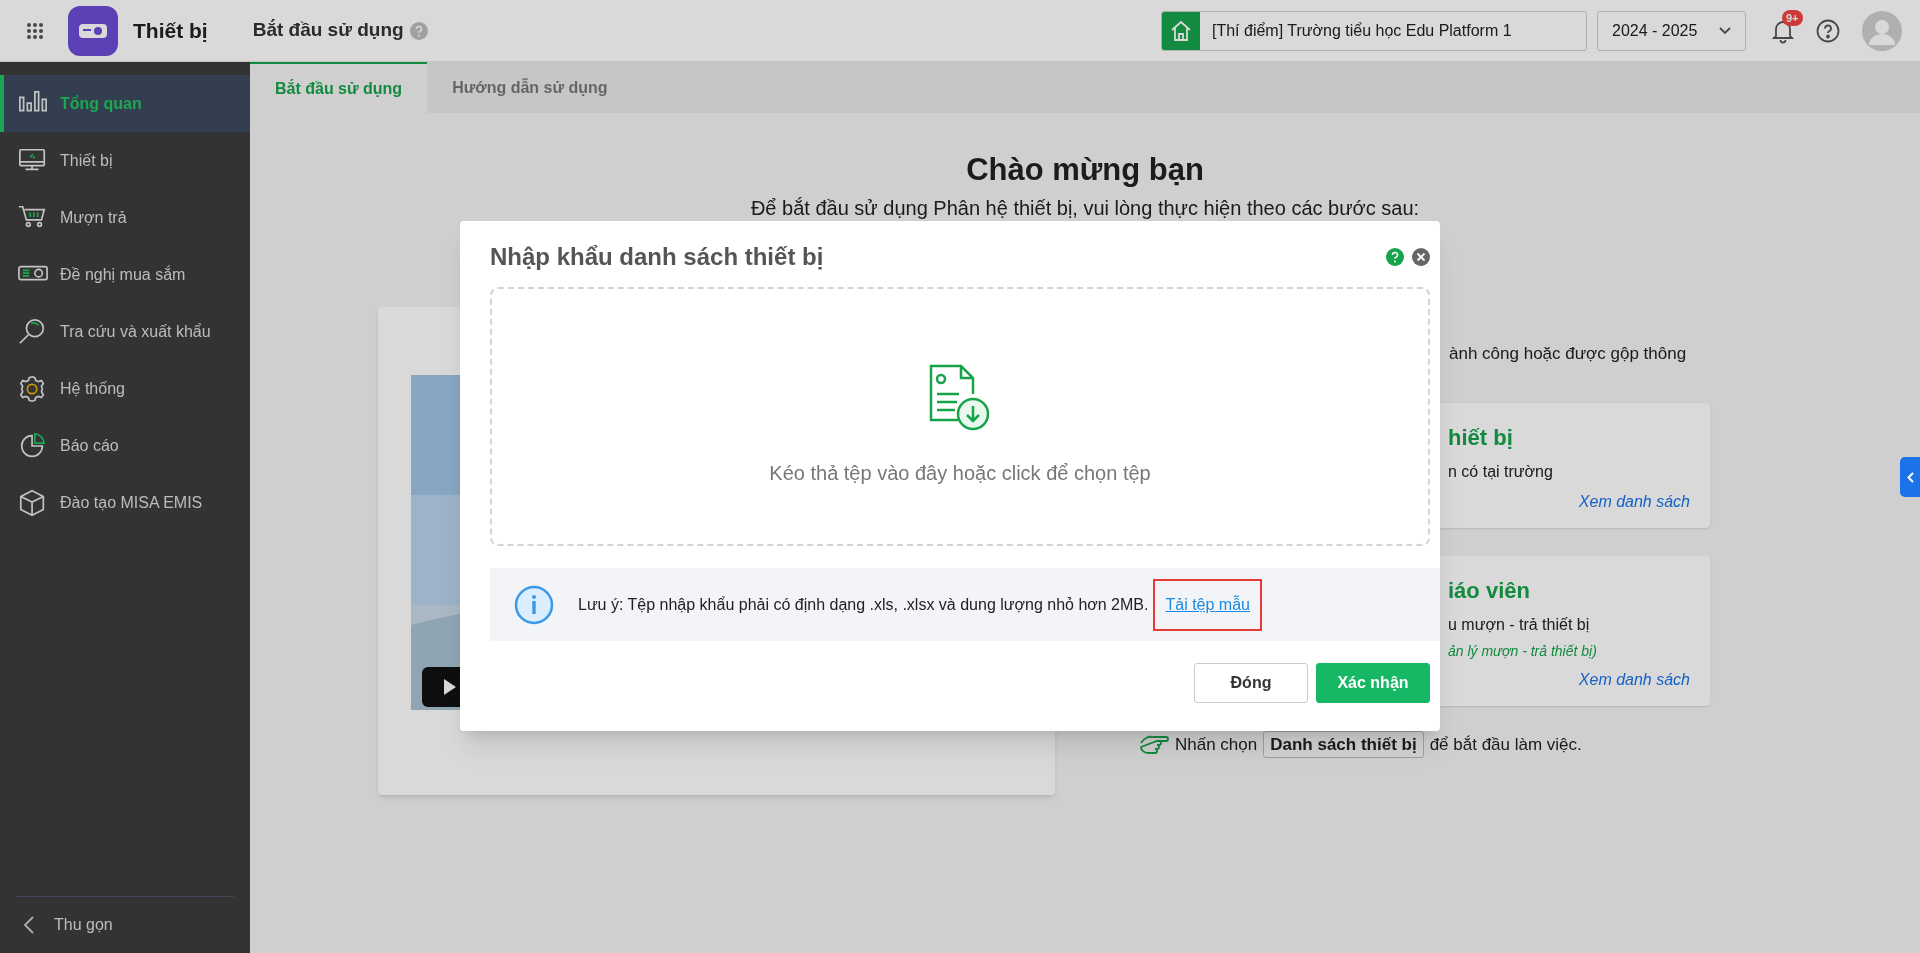  I want to click on card-hint: ản lý mượn - trả thiết bị), so click(1523, 651).